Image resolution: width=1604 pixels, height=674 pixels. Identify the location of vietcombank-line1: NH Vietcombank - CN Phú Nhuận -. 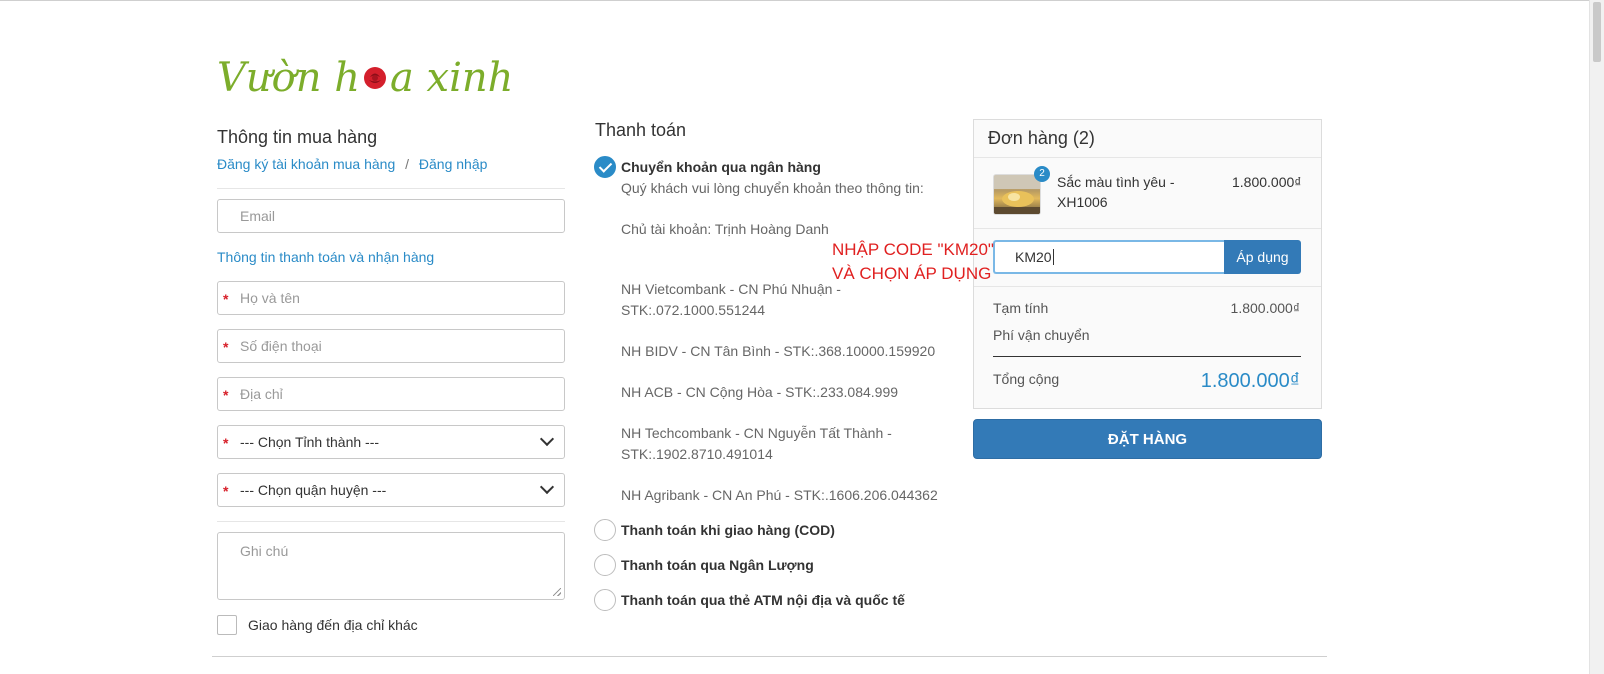
(731, 289).